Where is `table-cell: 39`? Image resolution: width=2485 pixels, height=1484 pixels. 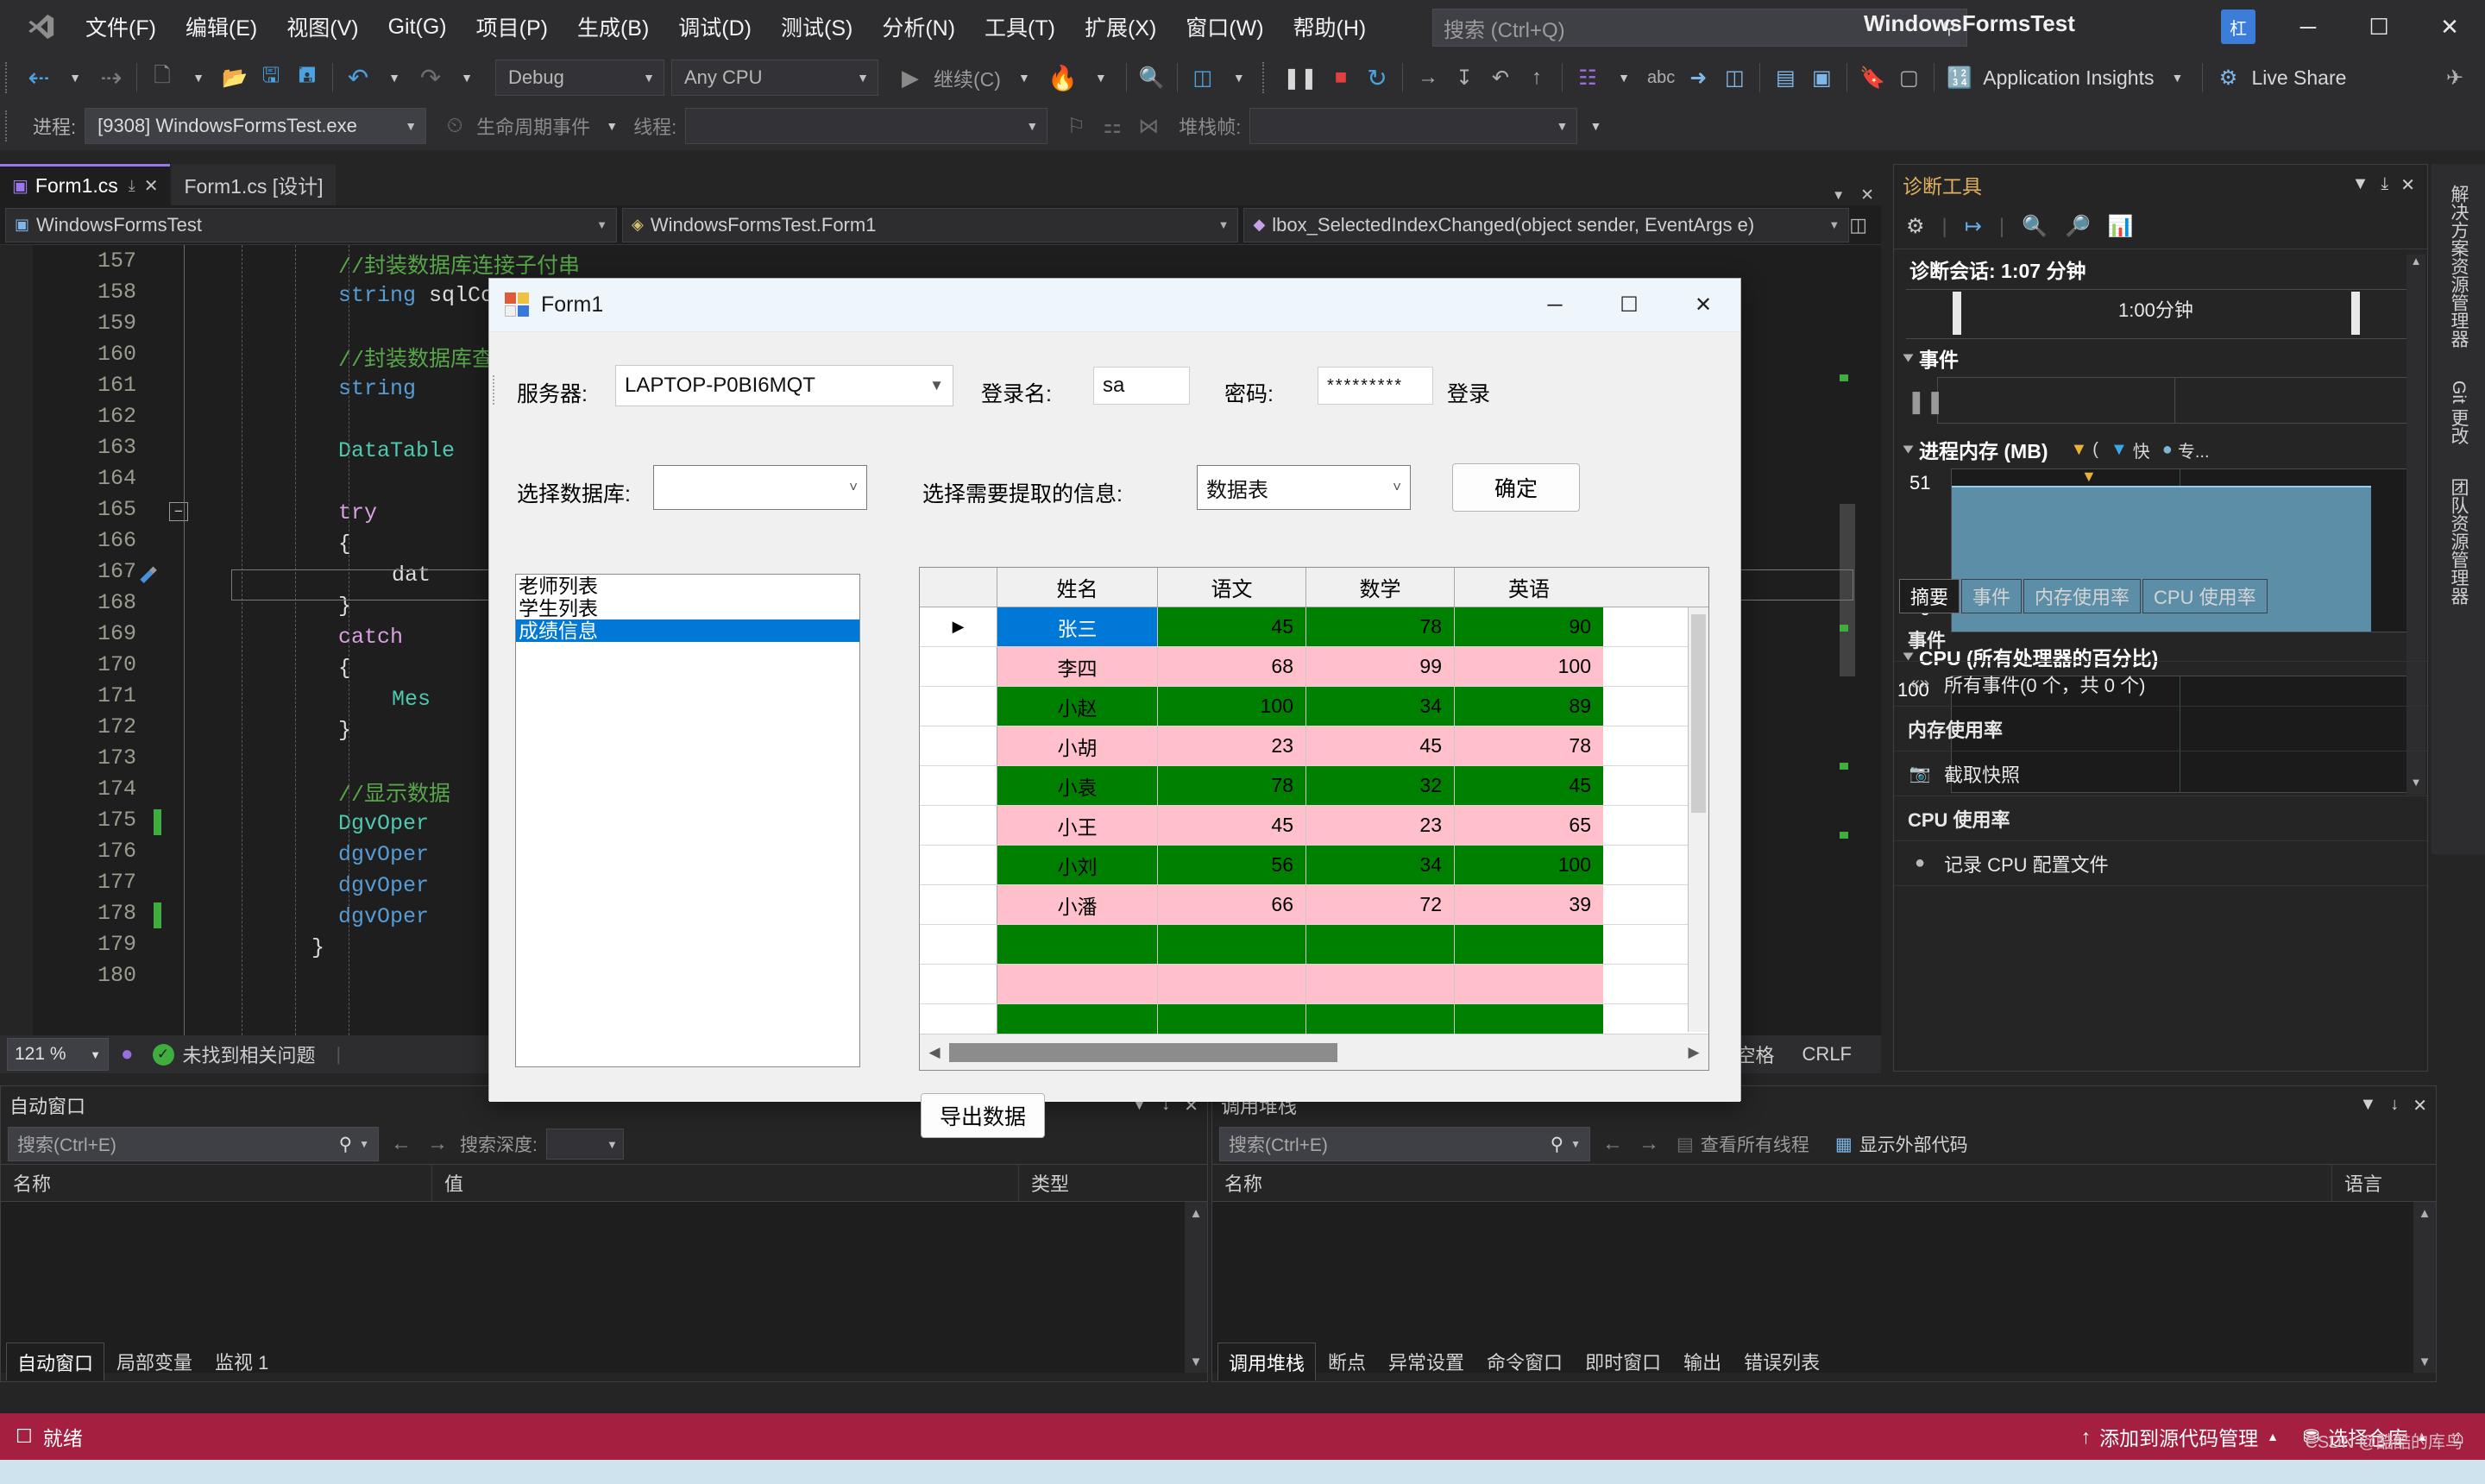
table-cell: 39 is located at coordinates (1529, 905).